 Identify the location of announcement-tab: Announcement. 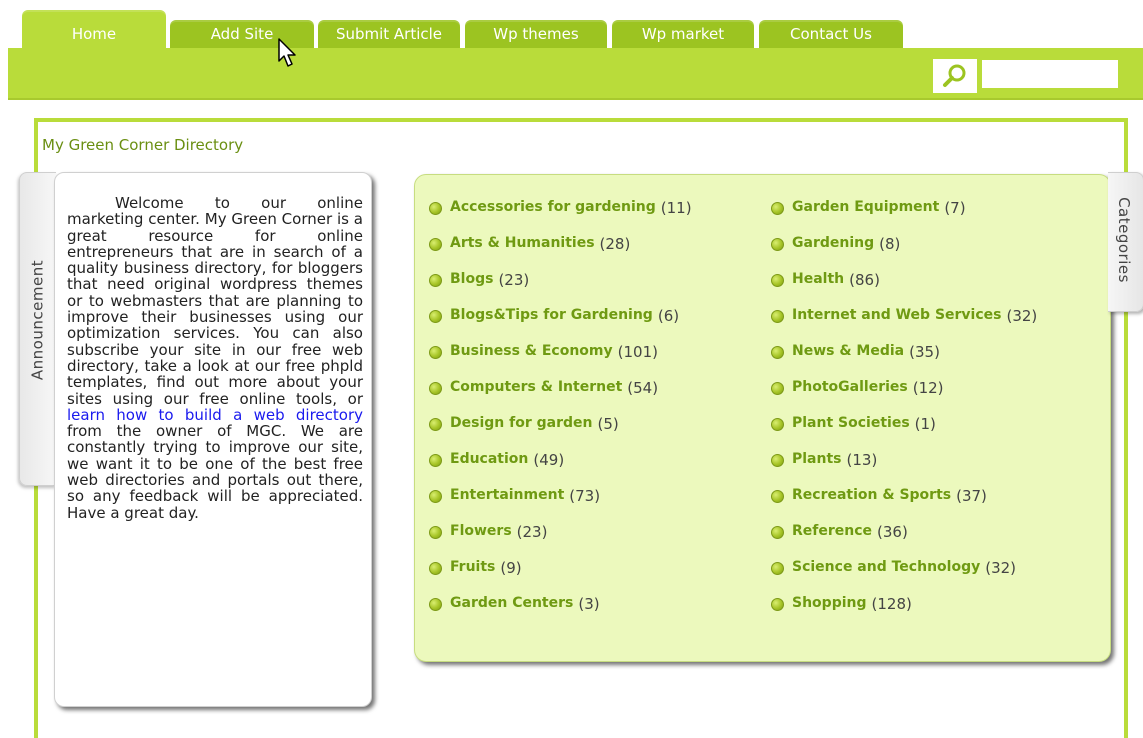
(37, 329).